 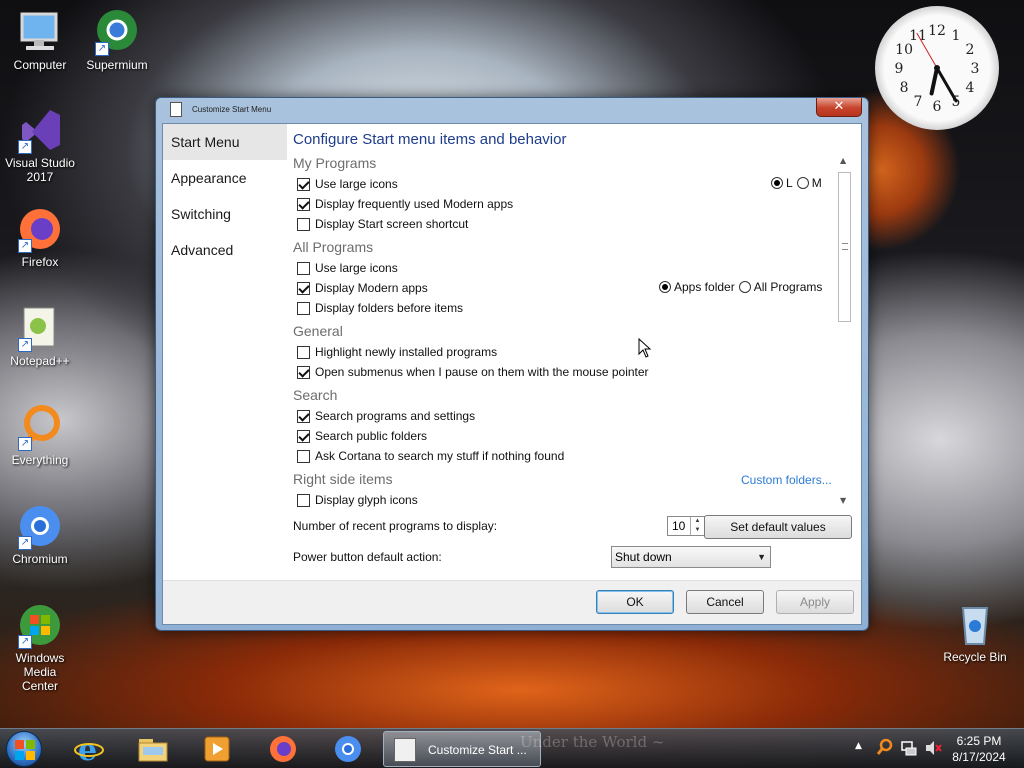 What do you see at coordinates (816, 183) in the screenshot?
I see `radio-label: M` at bounding box center [816, 183].